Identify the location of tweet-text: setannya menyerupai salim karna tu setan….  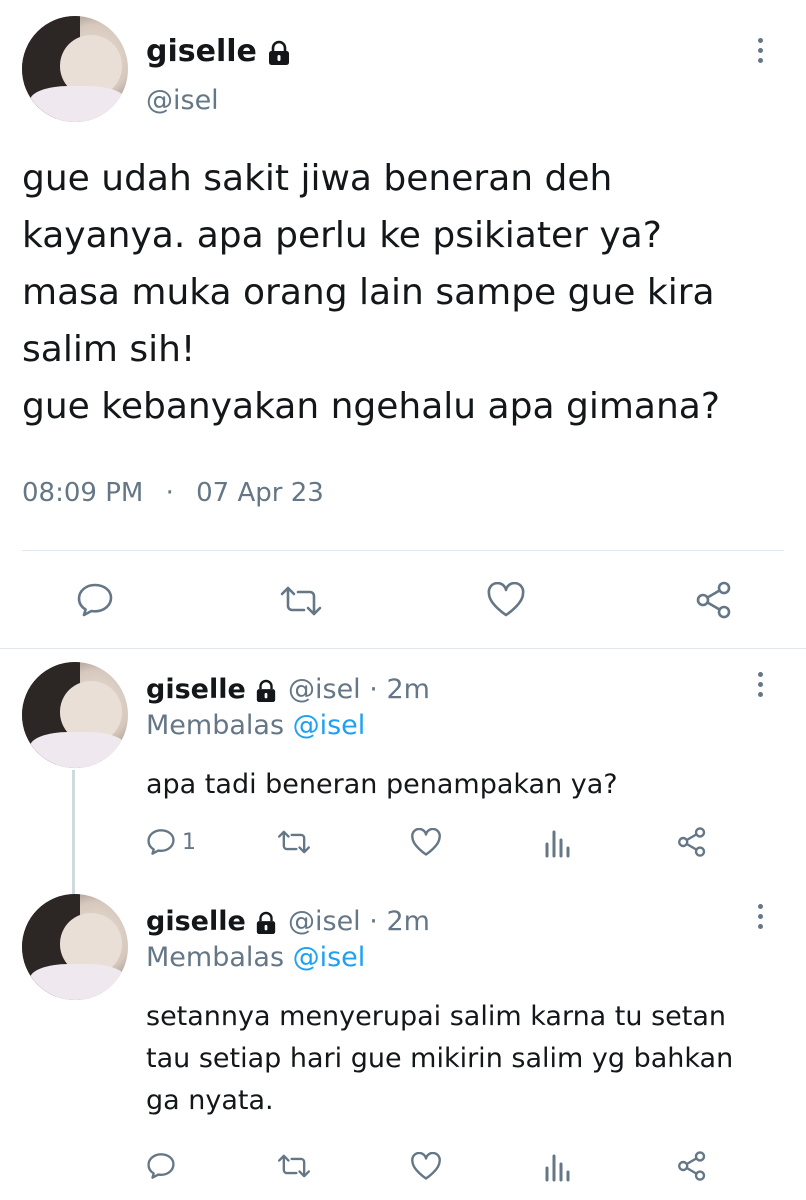
(439, 1059).